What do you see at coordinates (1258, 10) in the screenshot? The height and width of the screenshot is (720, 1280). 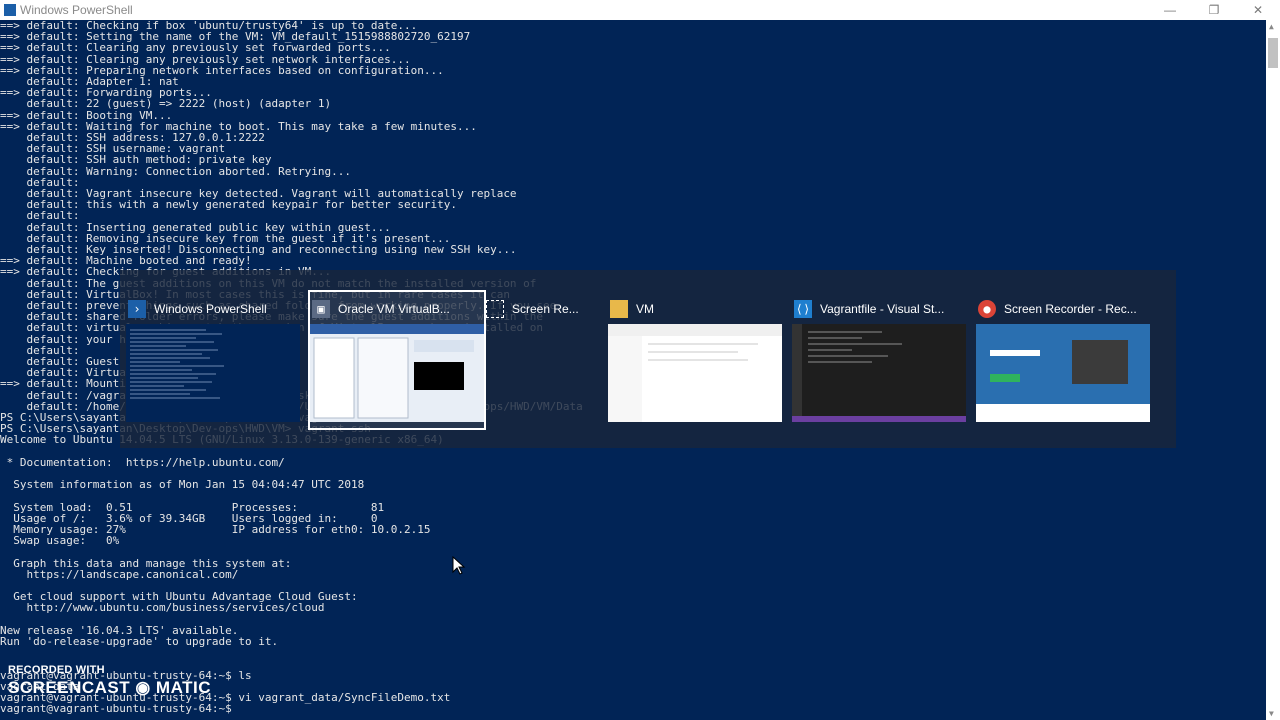 I see `close-button: ✕` at bounding box center [1258, 10].